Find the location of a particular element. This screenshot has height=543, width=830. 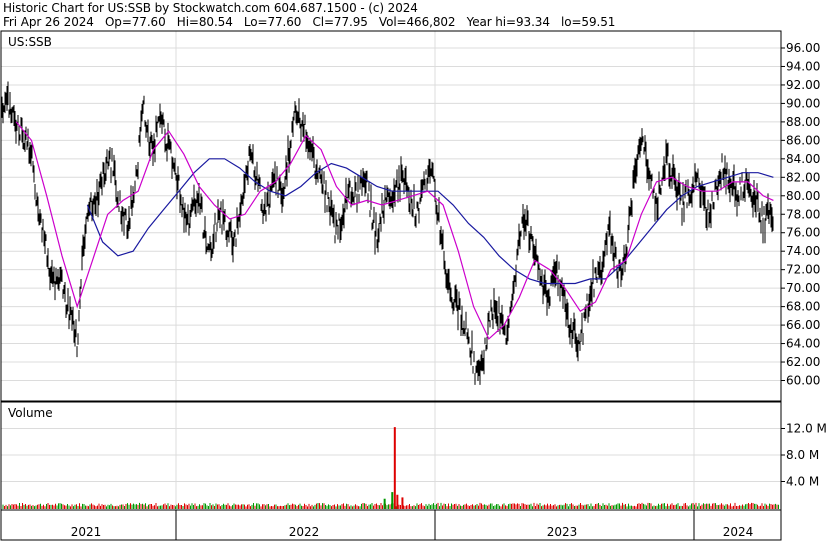

price-tick-label: 80.00 is located at coordinates (803, 196).